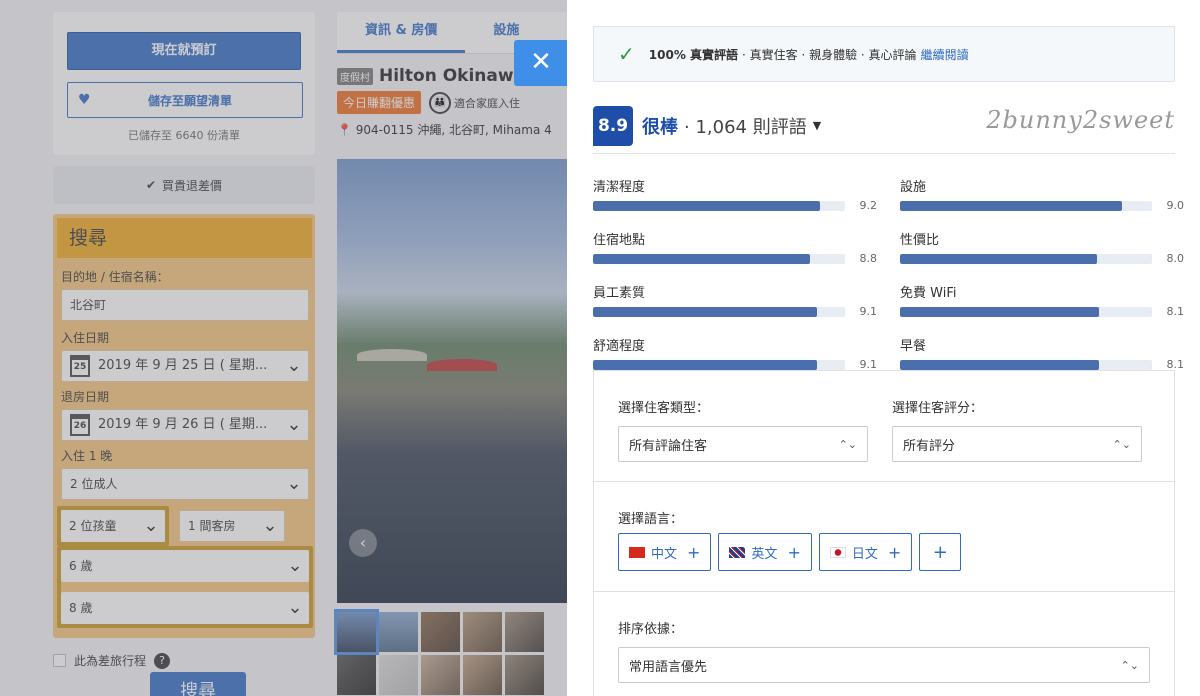 This screenshot has height=696, width=1200. Describe the element at coordinates (88, 305) in the screenshot. I see `destination-value: 北谷町` at that location.